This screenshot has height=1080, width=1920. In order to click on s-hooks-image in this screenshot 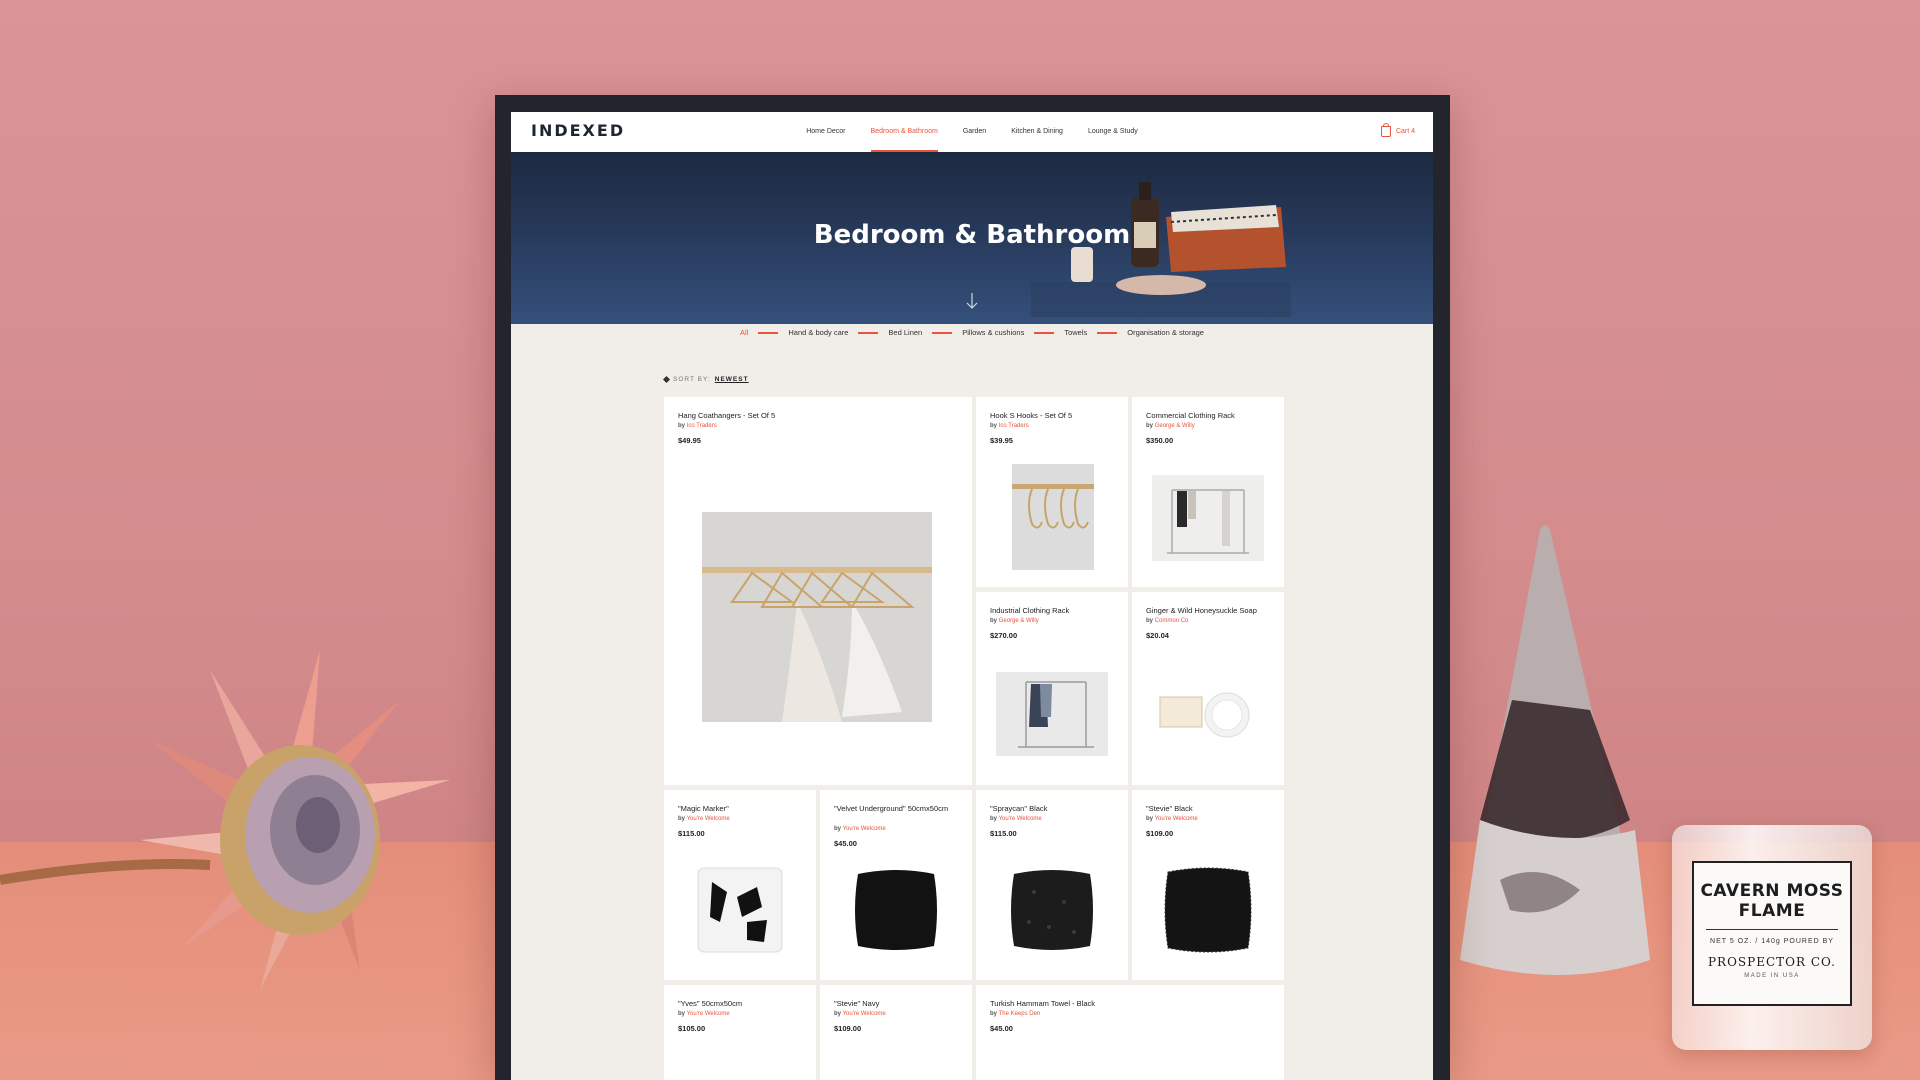, I will do `click(1053, 517)`.